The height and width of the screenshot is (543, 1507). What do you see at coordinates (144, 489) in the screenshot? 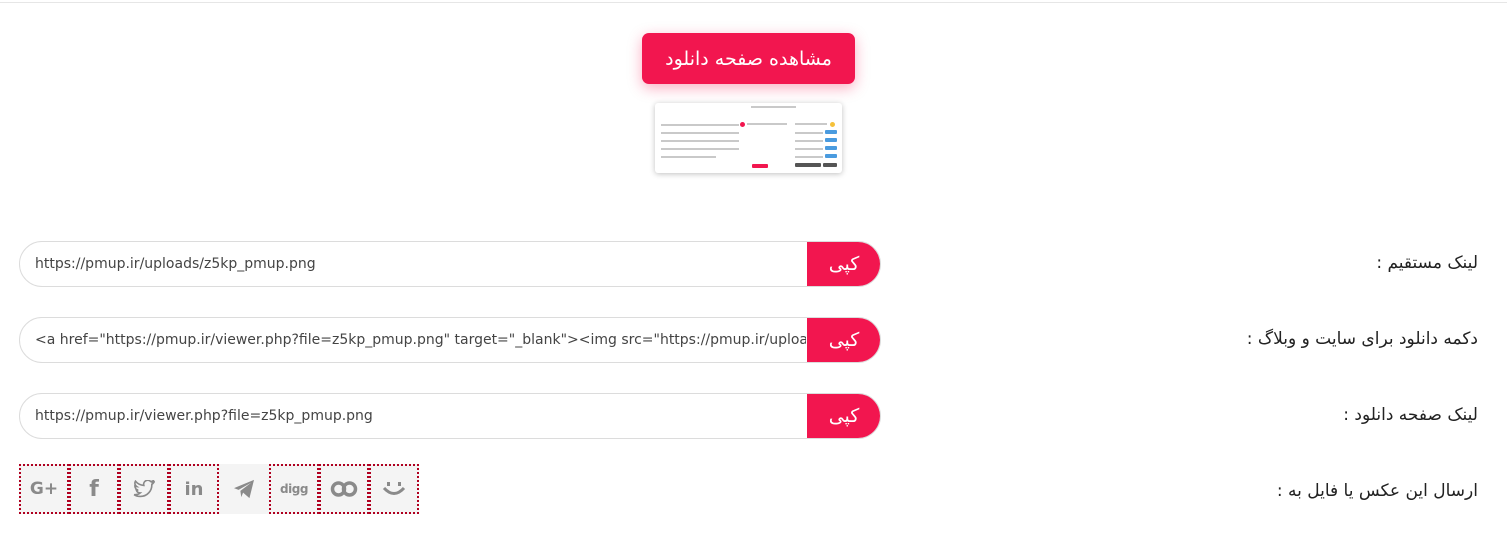
I see `twitter-icon` at bounding box center [144, 489].